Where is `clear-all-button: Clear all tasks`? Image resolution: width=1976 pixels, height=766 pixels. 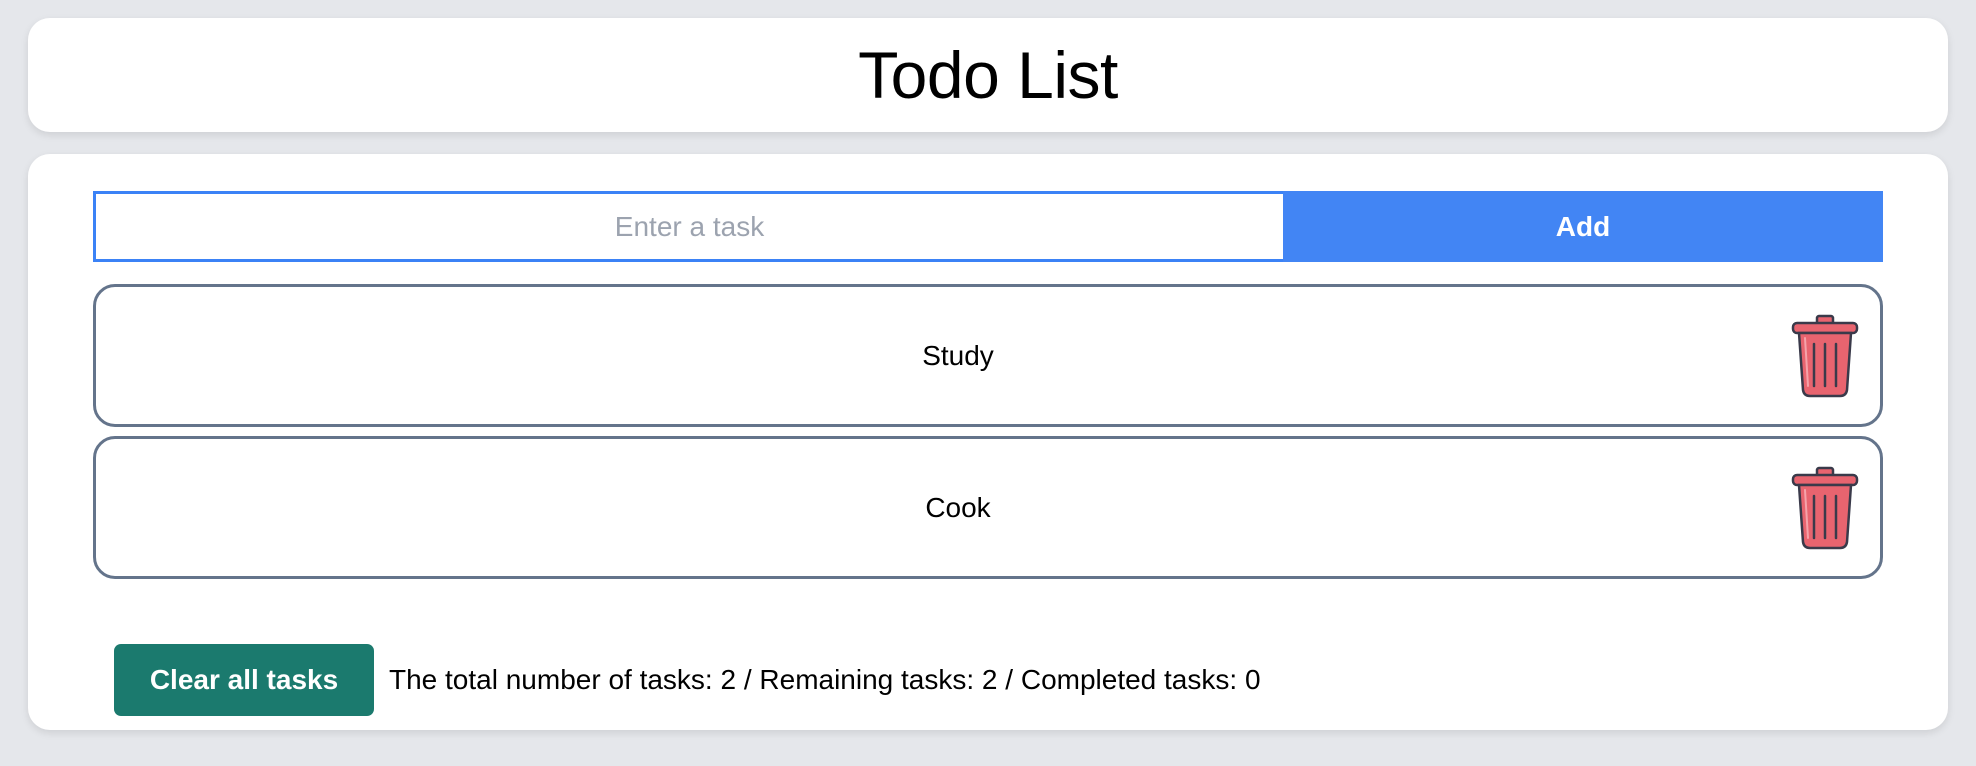
clear-all-button: Clear all tasks is located at coordinates (244, 680).